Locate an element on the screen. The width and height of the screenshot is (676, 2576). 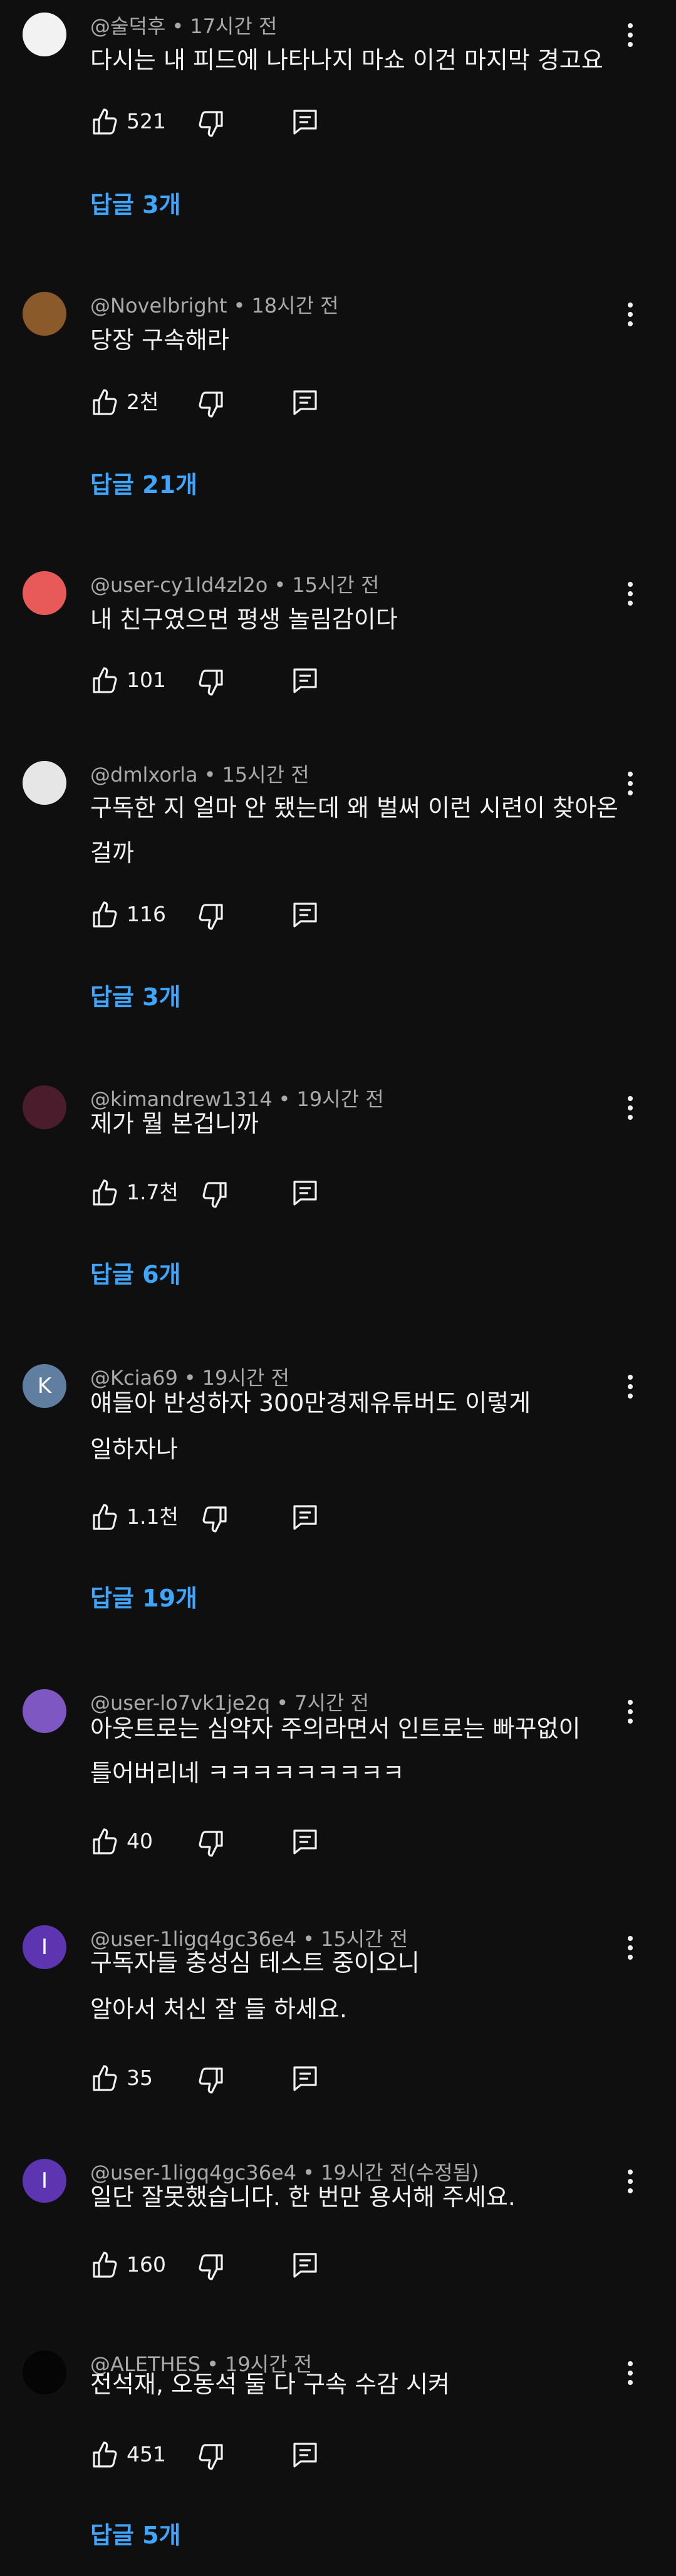
comment-actions: 40 is located at coordinates (216, 1841).